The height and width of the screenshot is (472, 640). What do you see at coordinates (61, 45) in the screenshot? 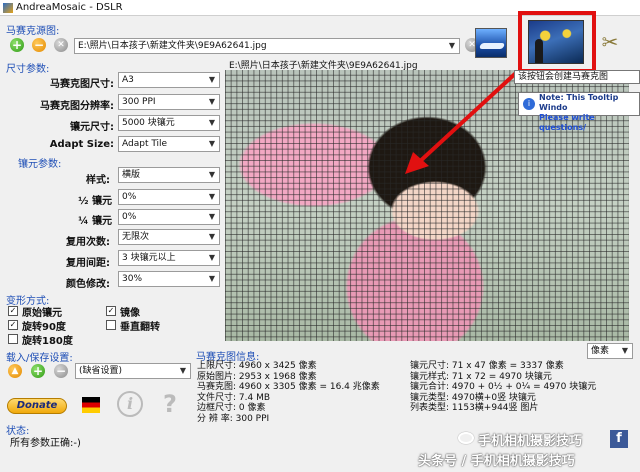
I see `clear-icon: ✕` at bounding box center [61, 45].